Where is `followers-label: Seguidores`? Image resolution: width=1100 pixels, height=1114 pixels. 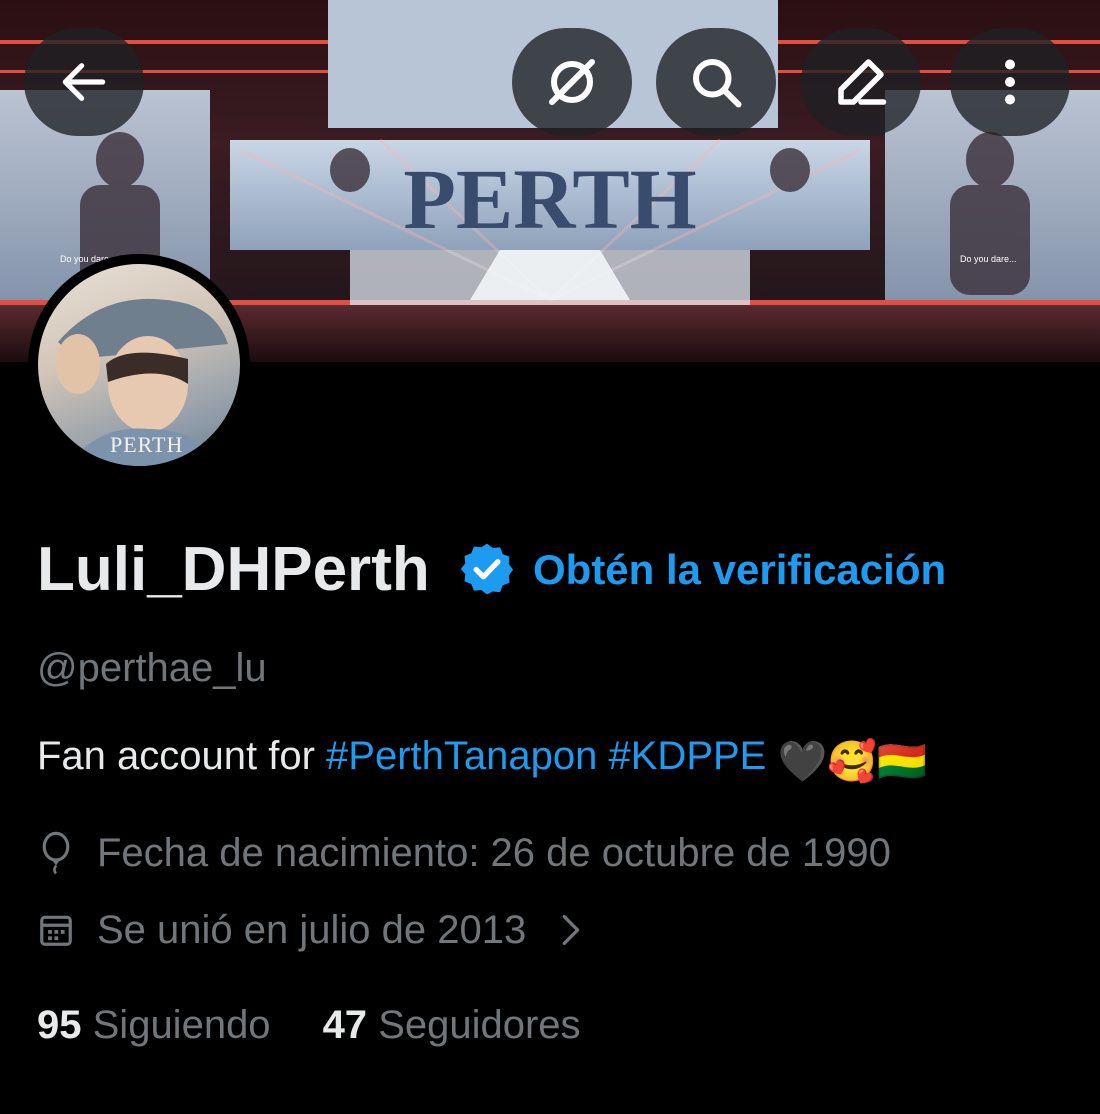 followers-label: Seguidores is located at coordinates (479, 1025).